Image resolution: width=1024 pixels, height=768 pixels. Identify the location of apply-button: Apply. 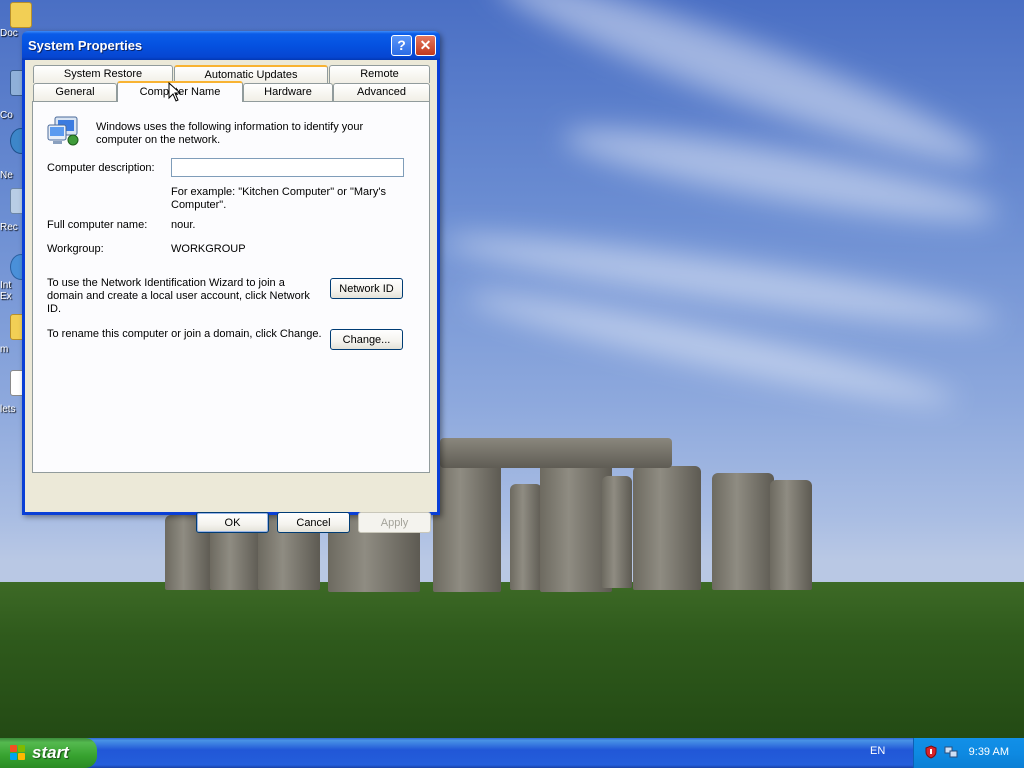
(394, 522).